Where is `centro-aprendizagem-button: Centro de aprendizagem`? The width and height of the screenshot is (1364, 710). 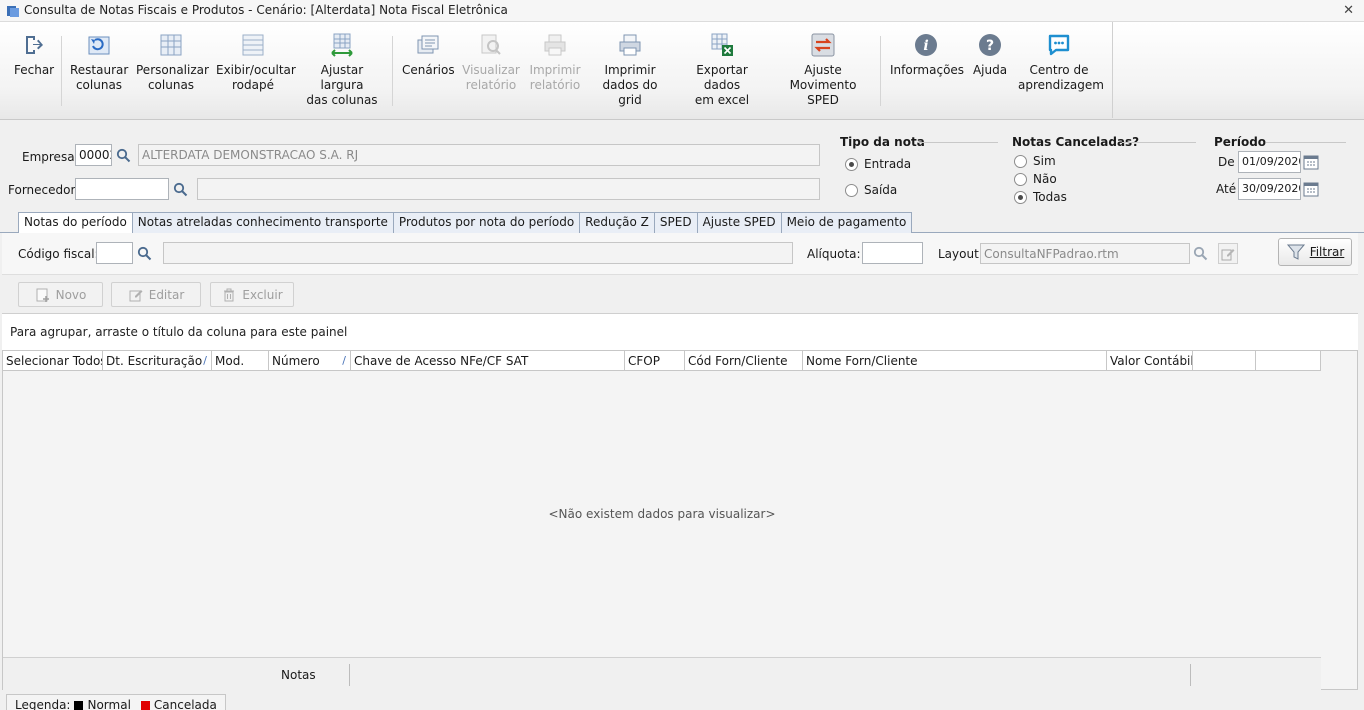 centro-aprendizagem-button: Centro de aprendizagem is located at coordinates (1061, 62).